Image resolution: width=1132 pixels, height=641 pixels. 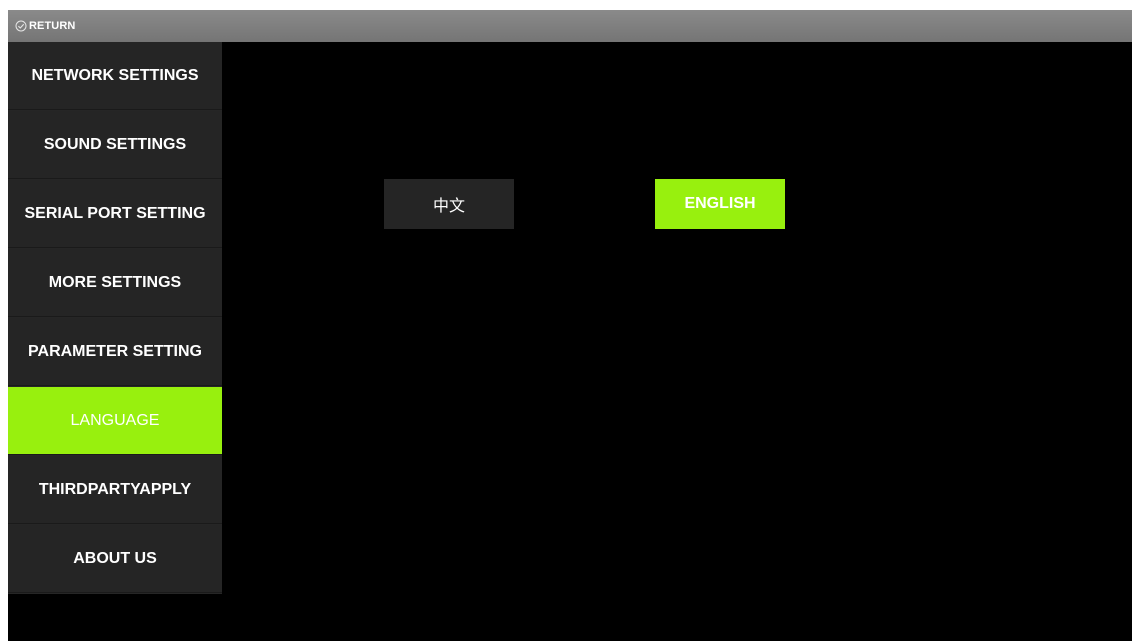 What do you see at coordinates (21, 26) in the screenshot?
I see `check-circle-icon` at bounding box center [21, 26].